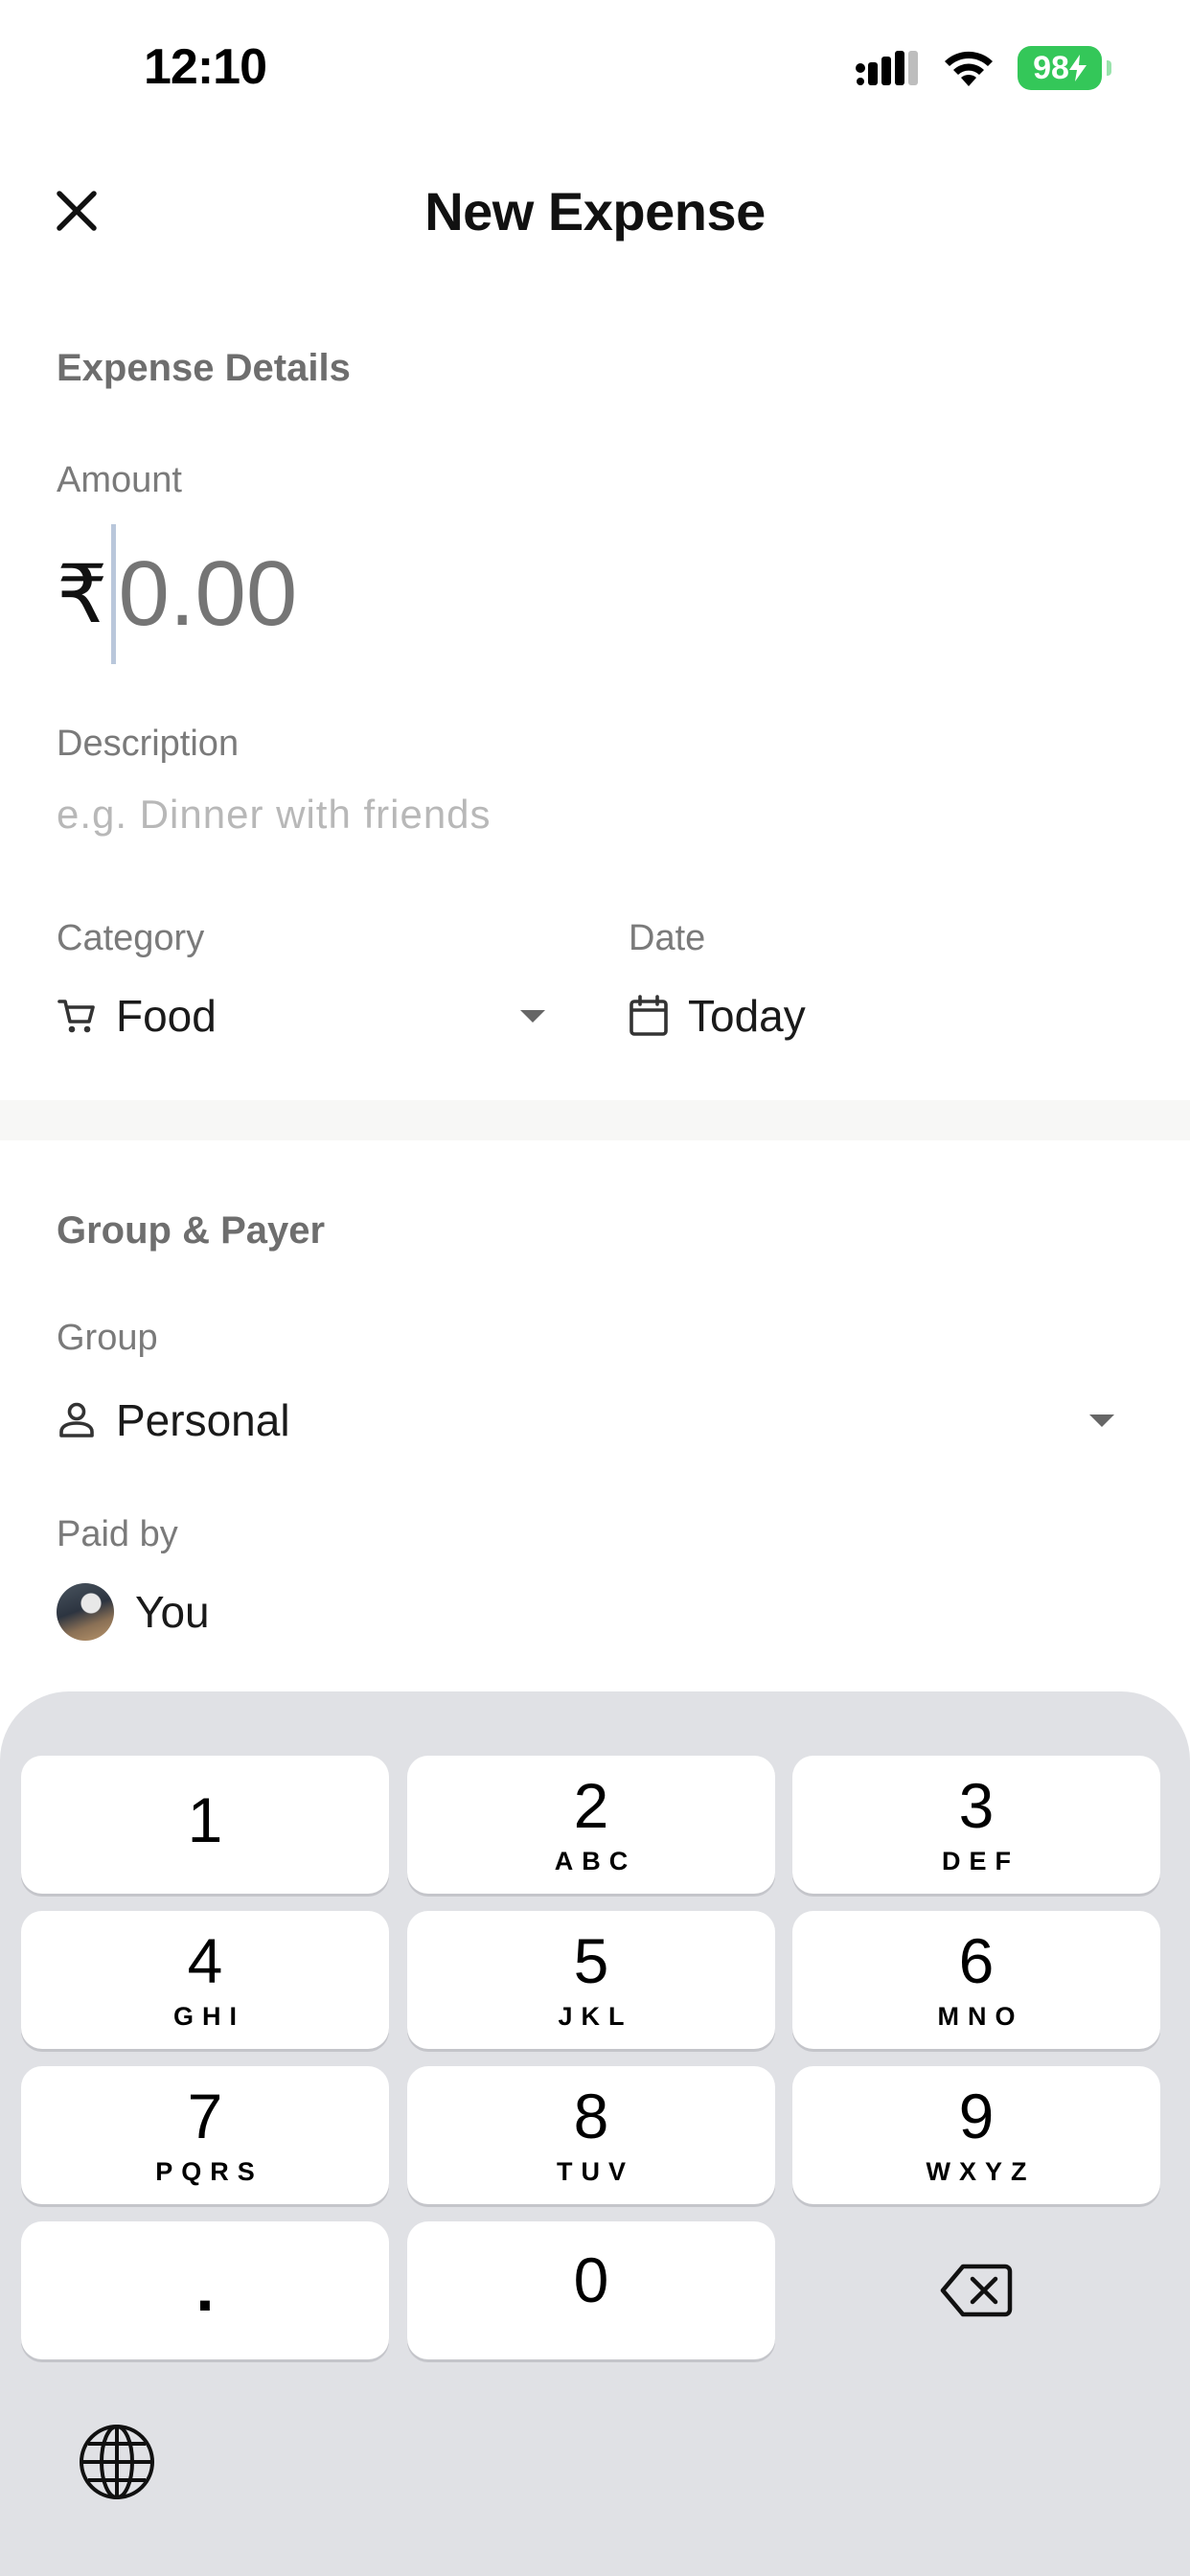 This screenshot has width=1190, height=2576. I want to click on battery-charging-icon: 98, so click(1065, 68).